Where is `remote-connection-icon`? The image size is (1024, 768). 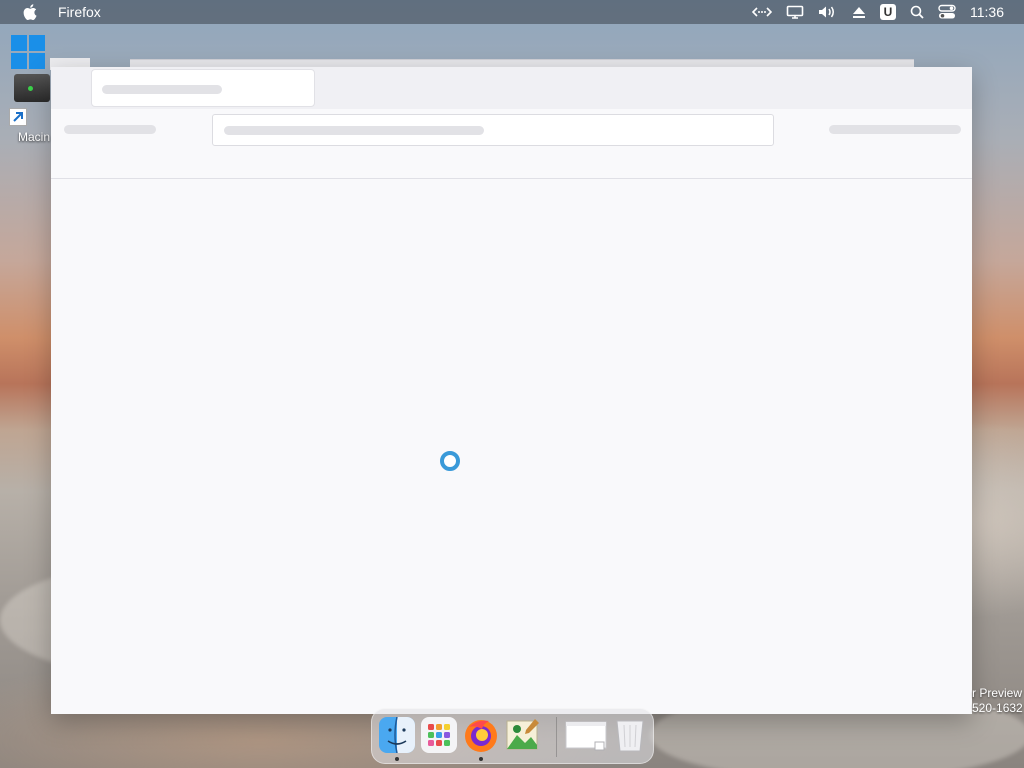
remote-connection-icon is located at coordinates (762, 12).